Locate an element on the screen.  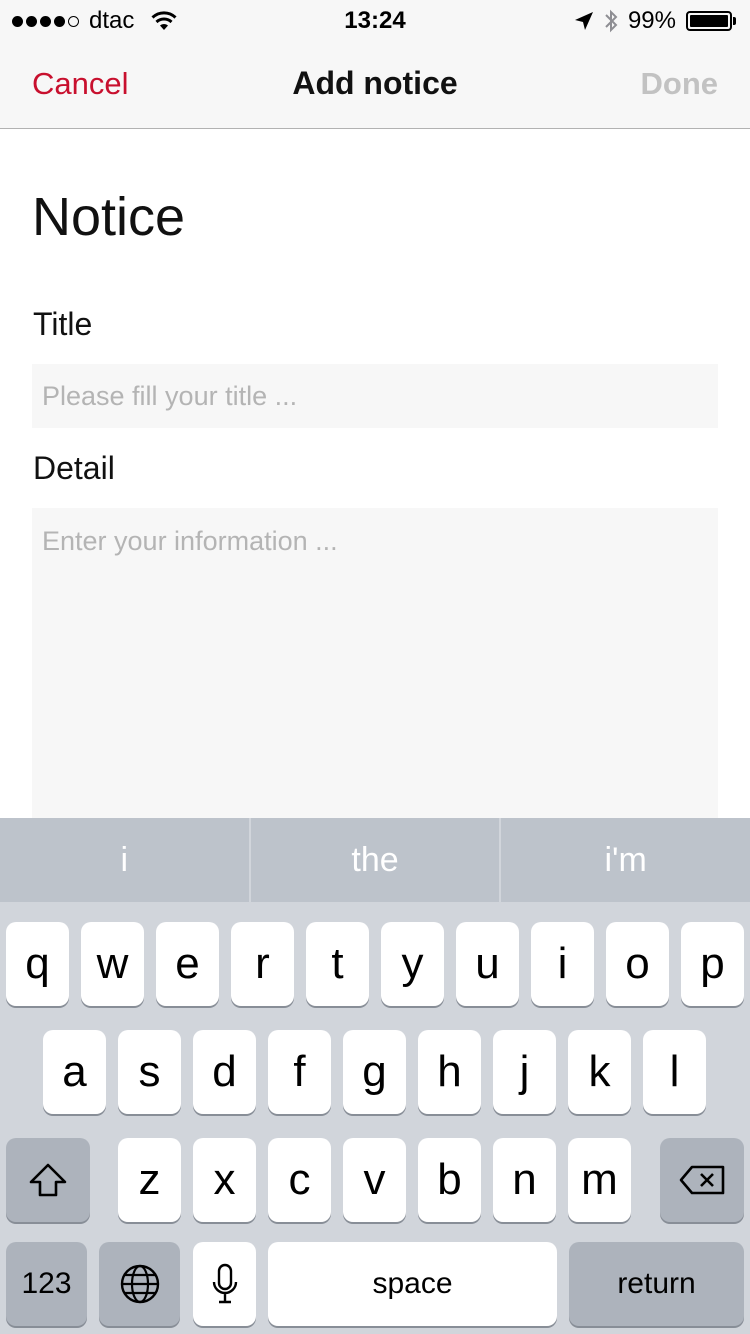
battery-percent: 99% is located at coordinates (651, 20).